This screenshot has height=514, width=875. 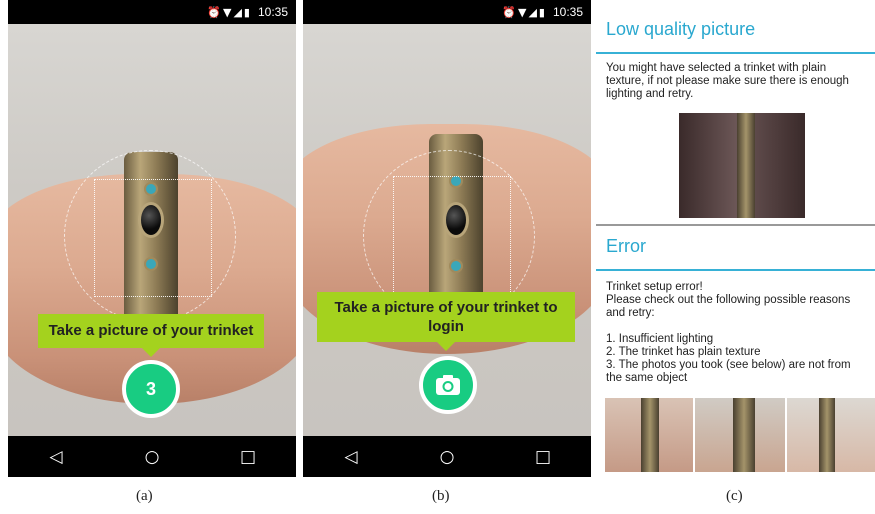 I want to click on prompt-banner: Take a picture of your trinket to login, so click(x=446, y=317).